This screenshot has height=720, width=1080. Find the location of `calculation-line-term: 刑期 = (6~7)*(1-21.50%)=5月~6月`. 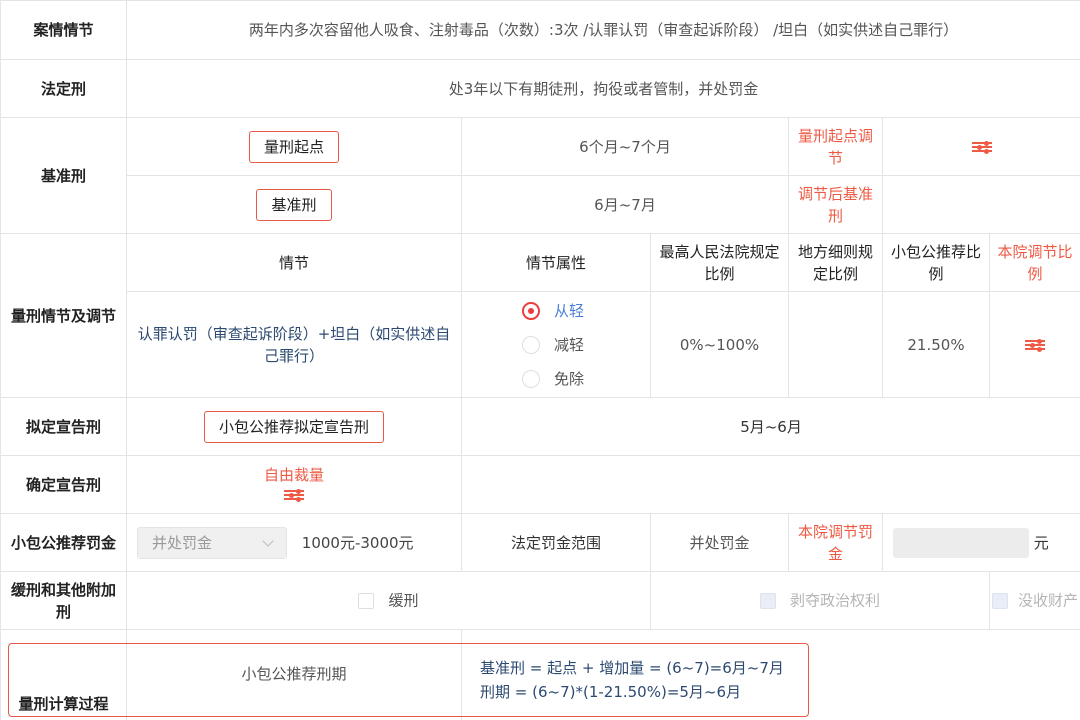

calculation-line-term: 刑期 = (6~7)*(1-21.50%)=5月~6月 is located at coordinates (611, 691).